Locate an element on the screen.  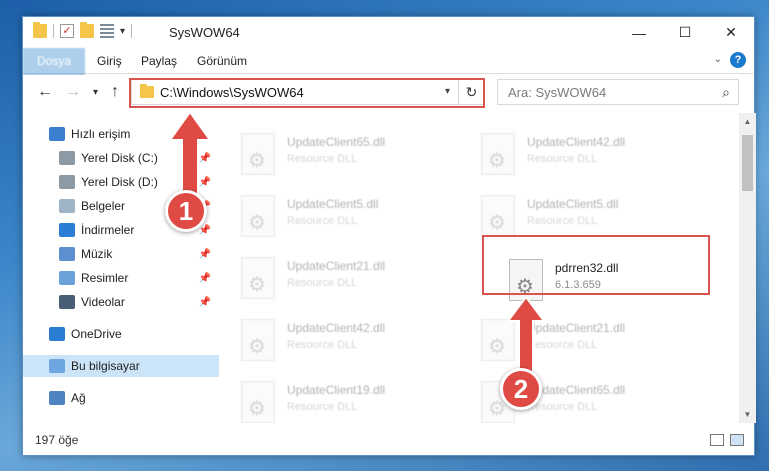
file-item: UpdateClient5.dll Resource DLL is located at coordinates (345, 216).